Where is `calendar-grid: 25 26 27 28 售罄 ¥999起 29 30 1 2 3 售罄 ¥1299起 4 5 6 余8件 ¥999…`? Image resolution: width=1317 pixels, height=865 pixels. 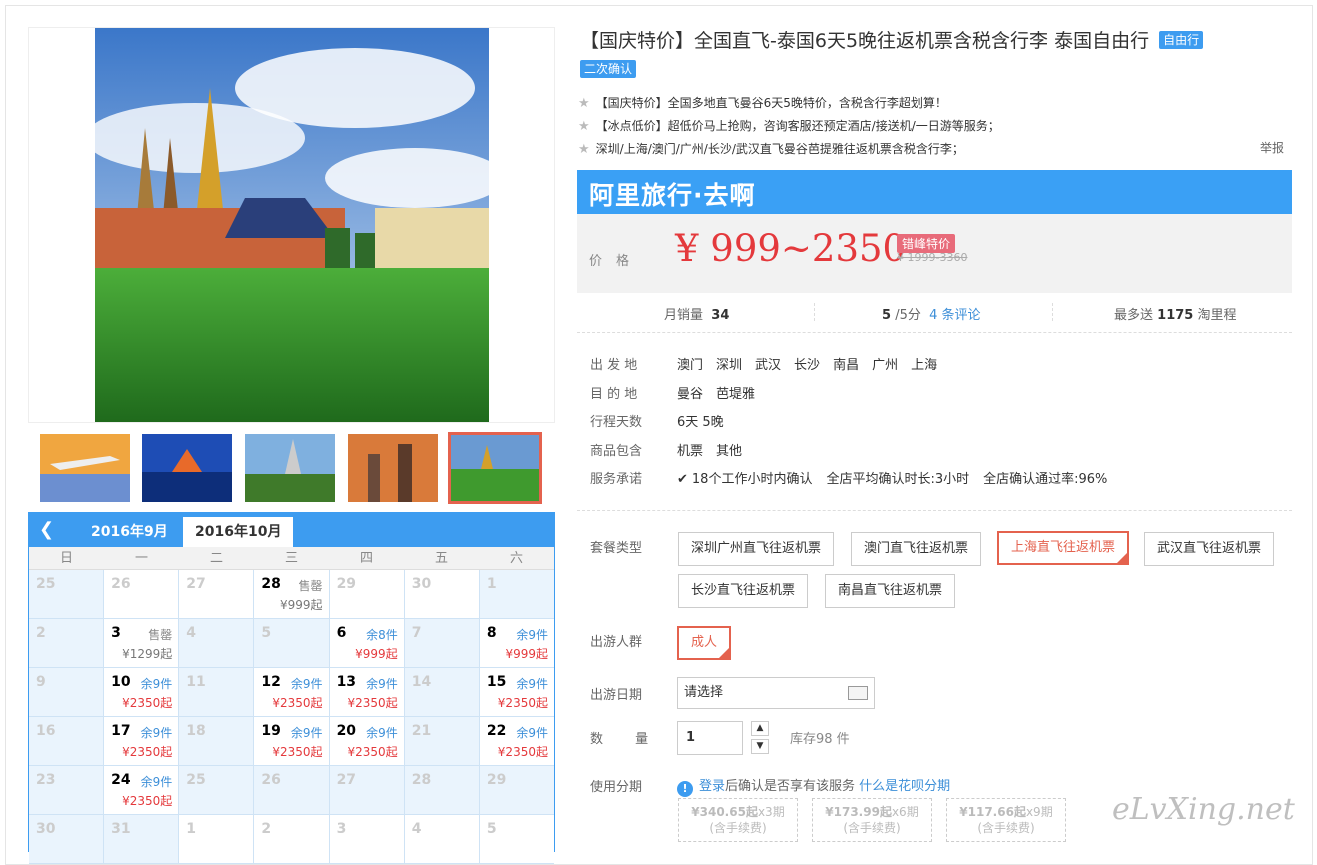 calendar-grid: 25 26 27 28 售罄 ¥999起 29 30 1 2 3 售罄 ¥1299起 4 5 6 余8件 ¥999… is located at coordinates (291, 717).